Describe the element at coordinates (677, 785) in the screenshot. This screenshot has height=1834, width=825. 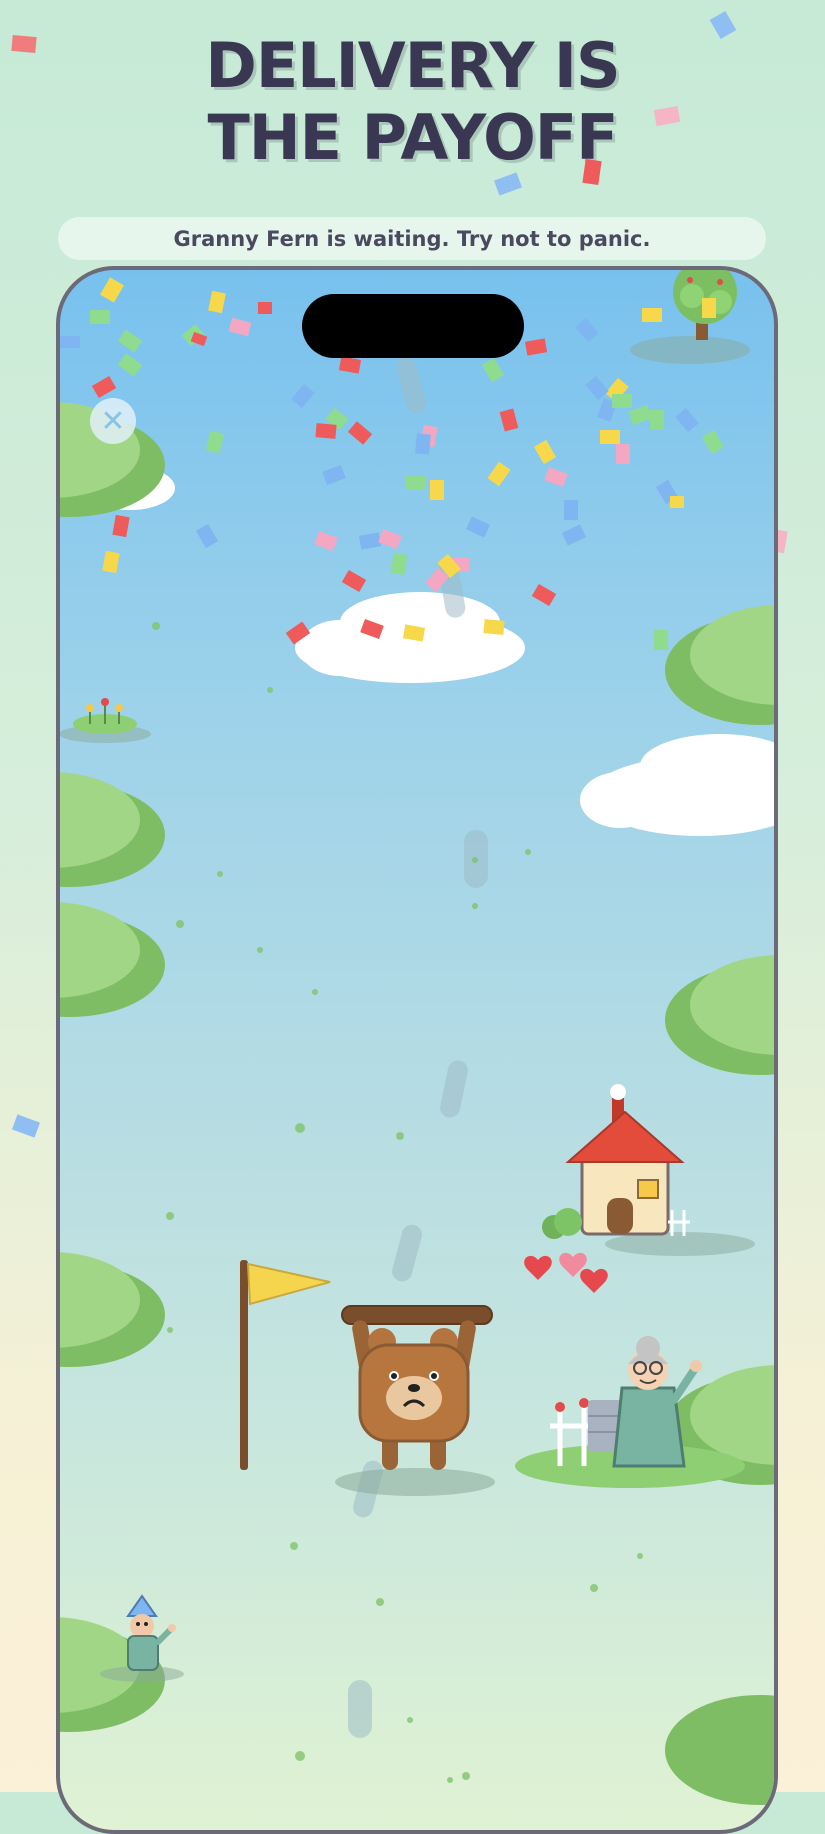
I see `cloud` at that location.